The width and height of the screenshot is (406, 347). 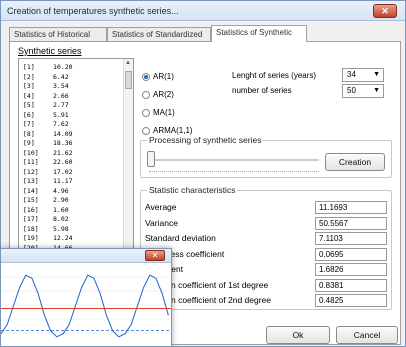 I want to click on row-value: 7.62, so click(x=61, y=124).